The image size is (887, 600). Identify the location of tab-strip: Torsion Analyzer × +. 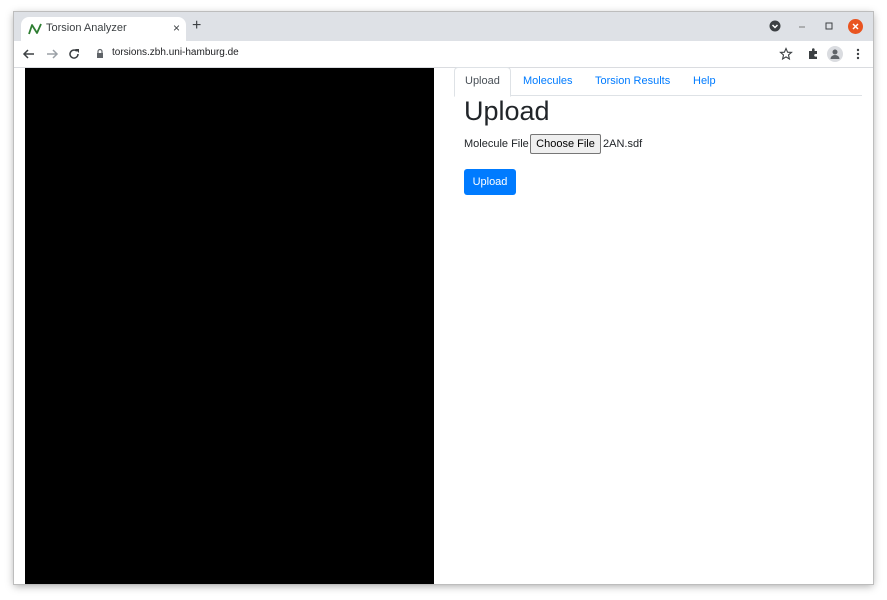
(443, 26).